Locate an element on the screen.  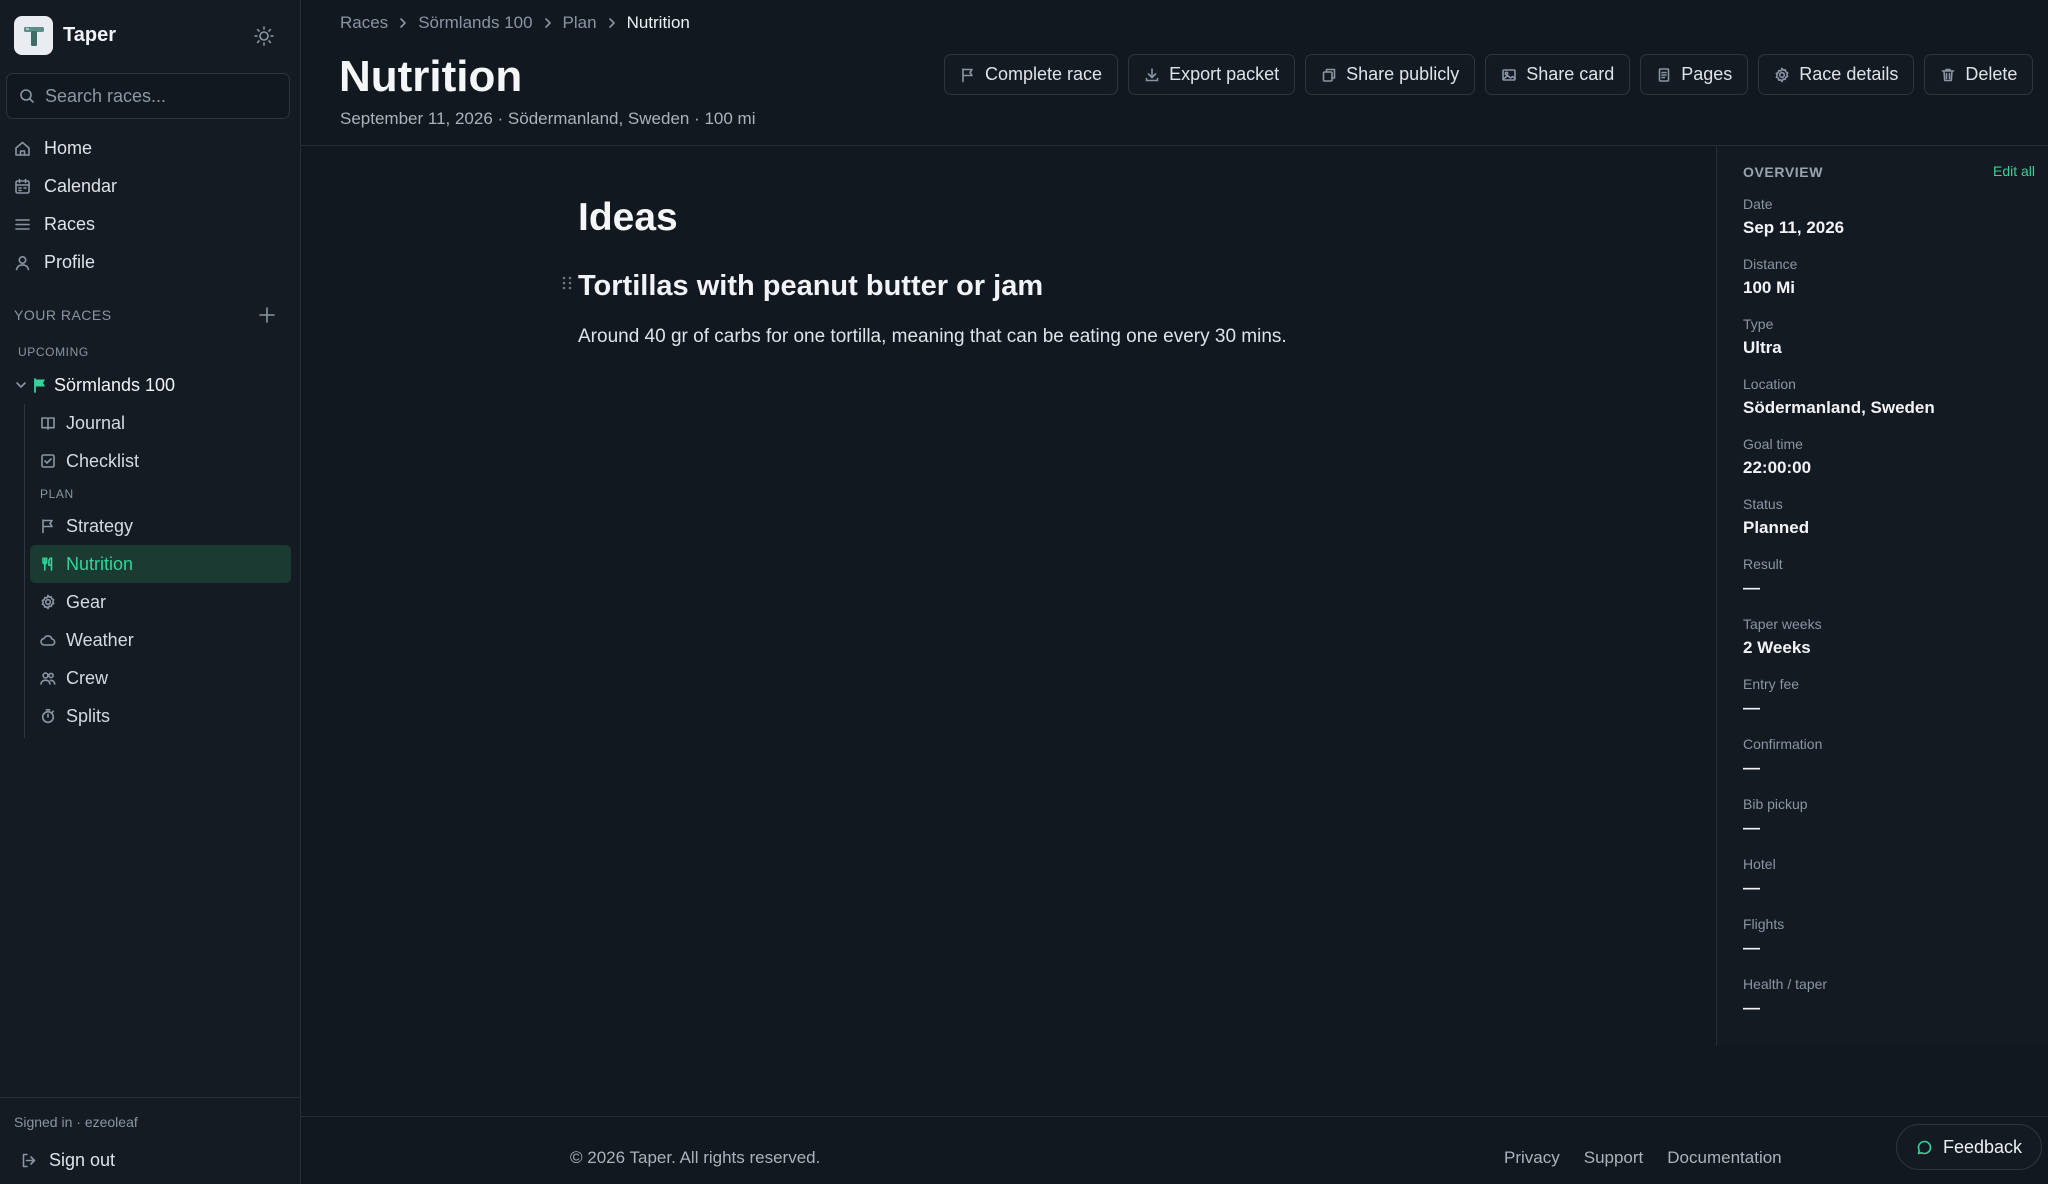
share-publicly-button: Share publicly is located at coordinates (1390, 74).